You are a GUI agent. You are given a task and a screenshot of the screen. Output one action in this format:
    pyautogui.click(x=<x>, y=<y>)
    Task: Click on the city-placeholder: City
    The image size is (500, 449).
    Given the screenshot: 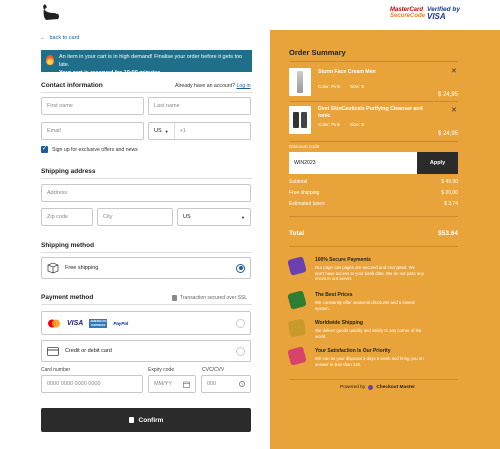 What is the action you would take?
    pyautogui.click(x=108, y=217)
    